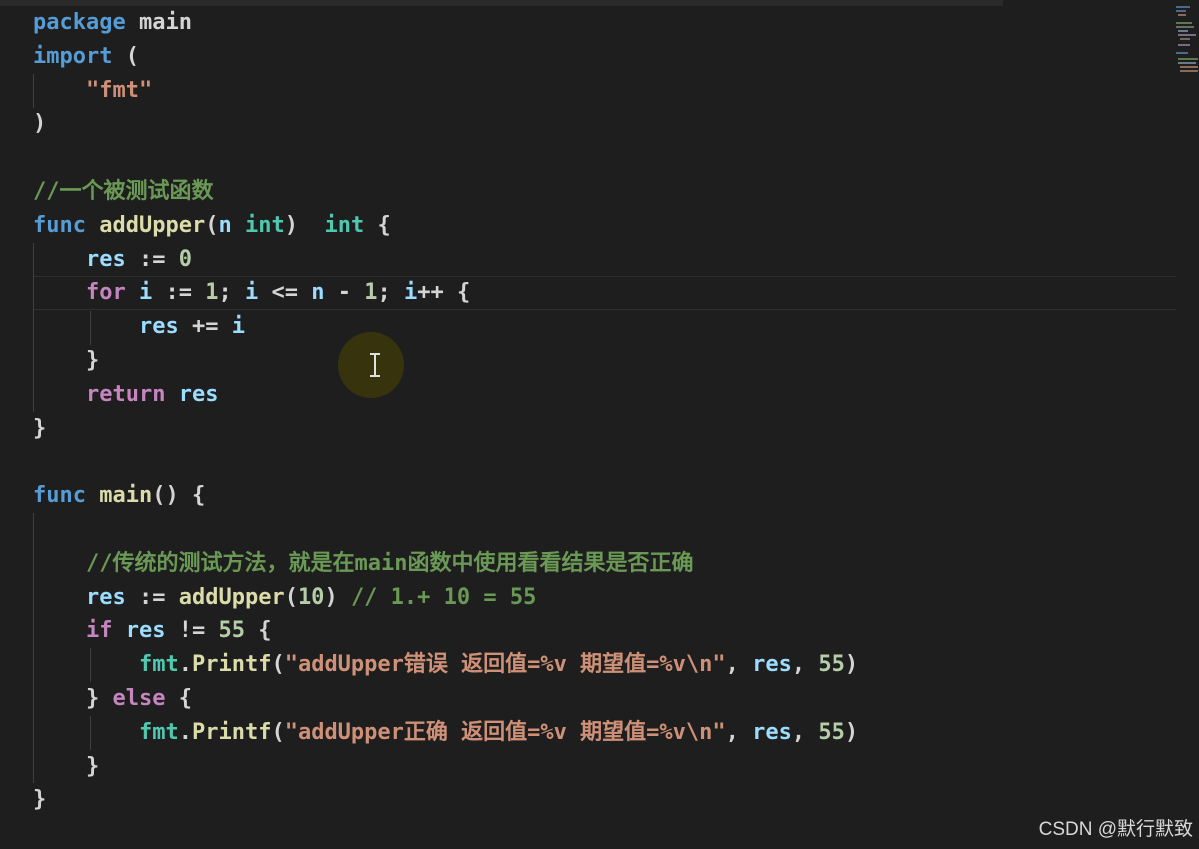  I want to click on code-token: Printf, so click(231, 732).